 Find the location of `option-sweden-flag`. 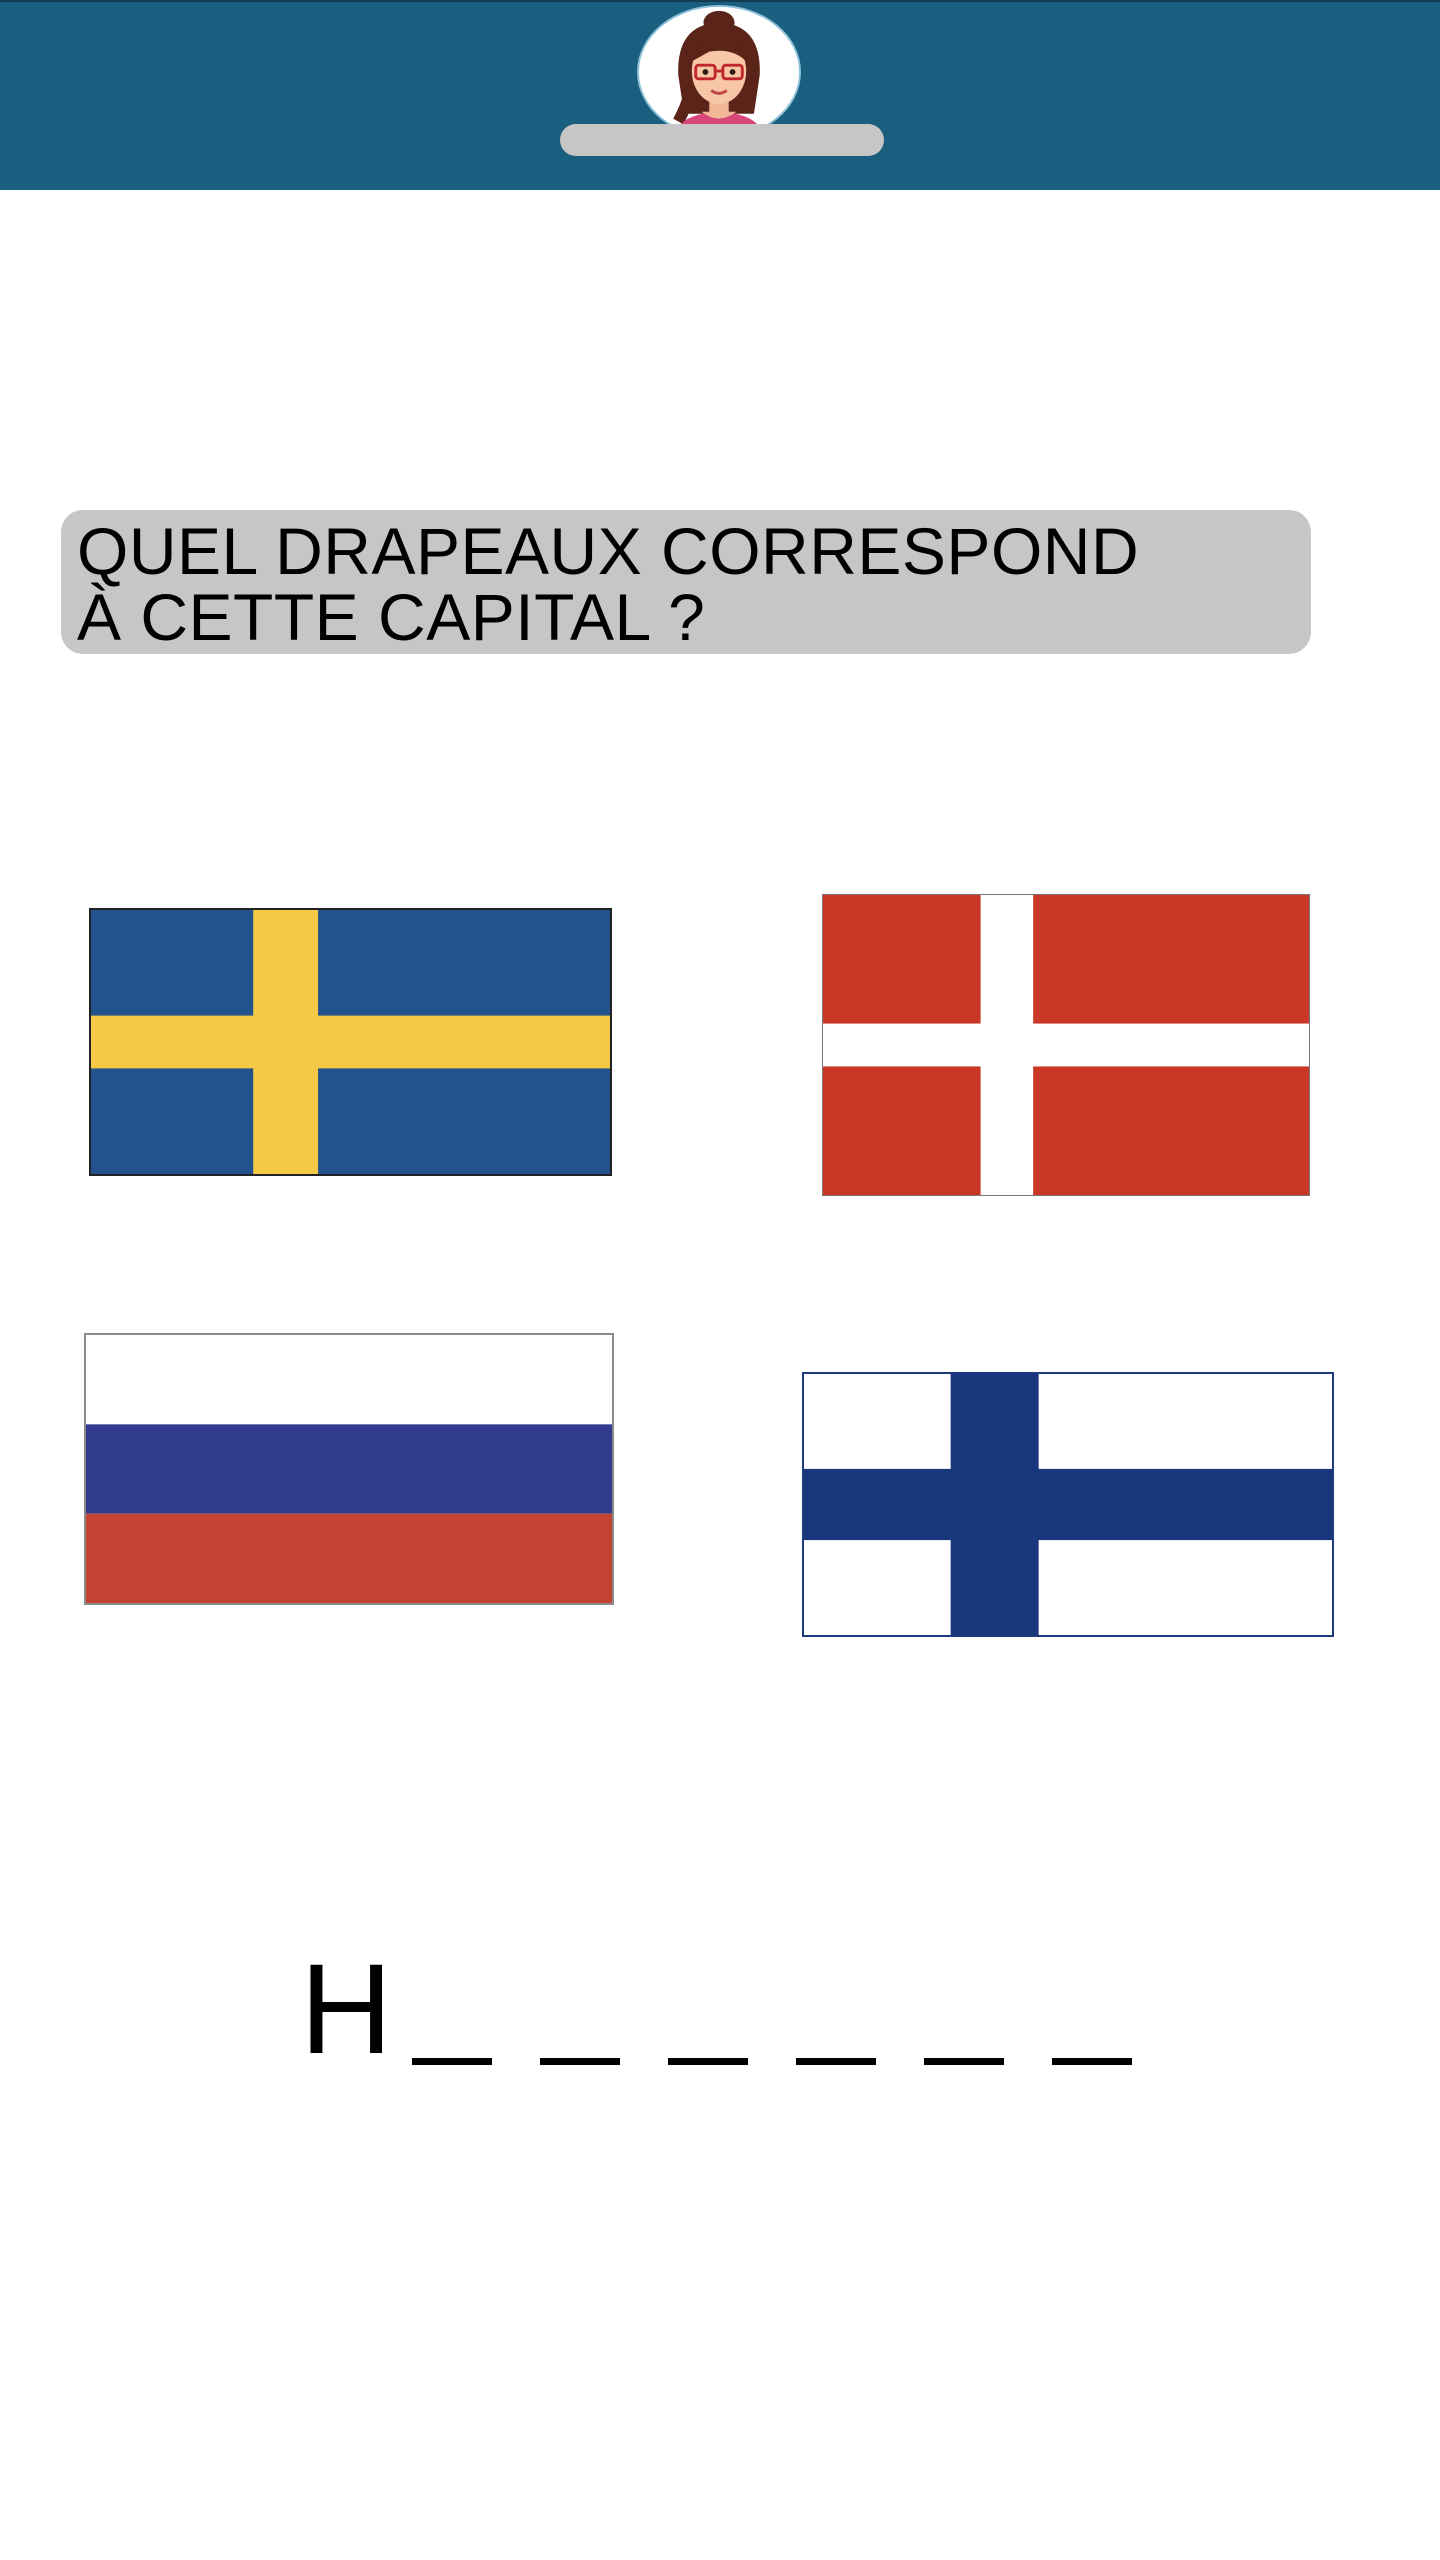

option-sweden-flag is located at coordinates (350, 1042).